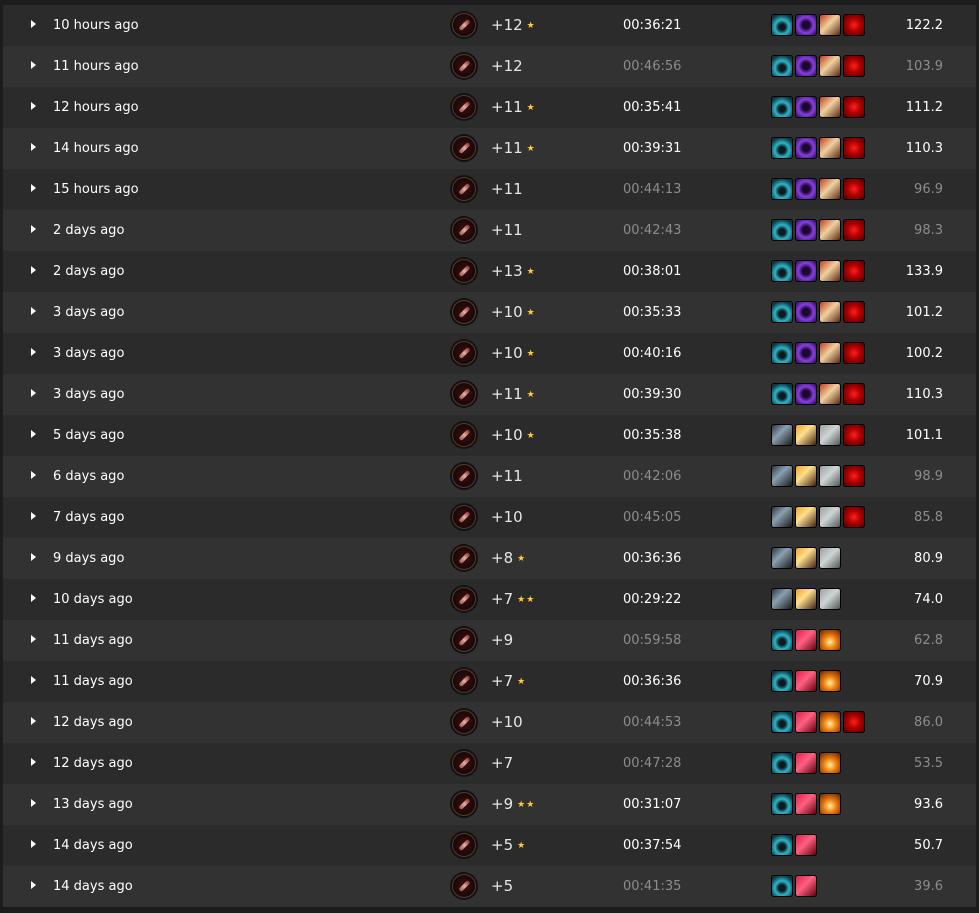 The height and width of the screenshot is (913, 979). What do you see at coordinates (489, 435) in the screenshot?
I see `run-row: 5 days ago +10 ★ 00:35:38 101.1` at bounding box center [489, 435].